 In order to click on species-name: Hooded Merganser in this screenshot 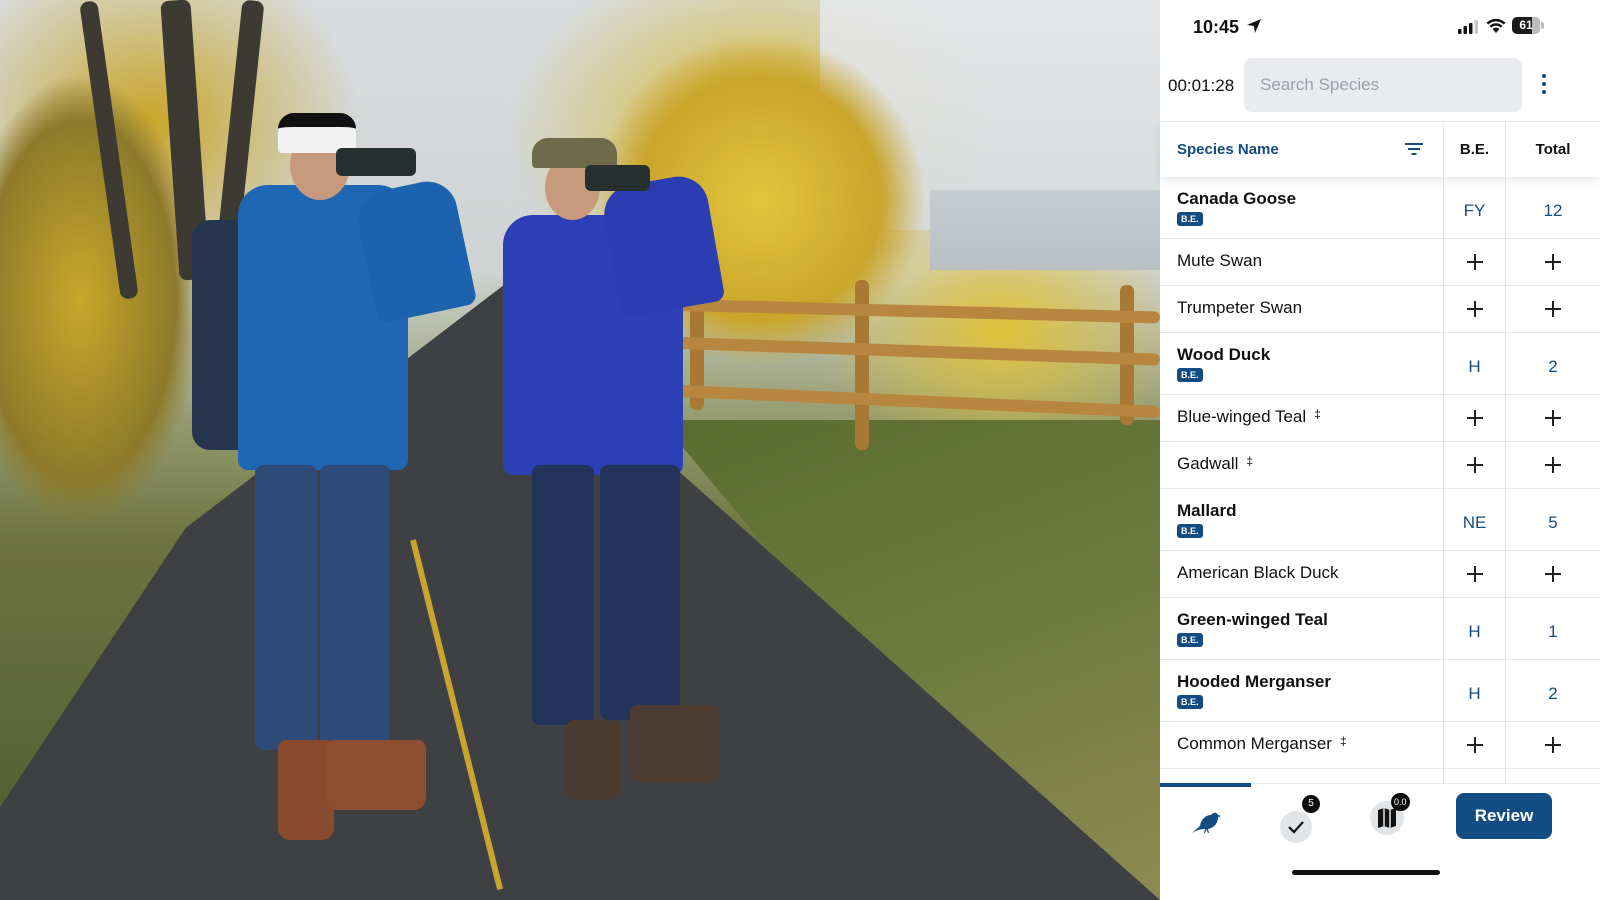, I will do `click(1254, 681)`.